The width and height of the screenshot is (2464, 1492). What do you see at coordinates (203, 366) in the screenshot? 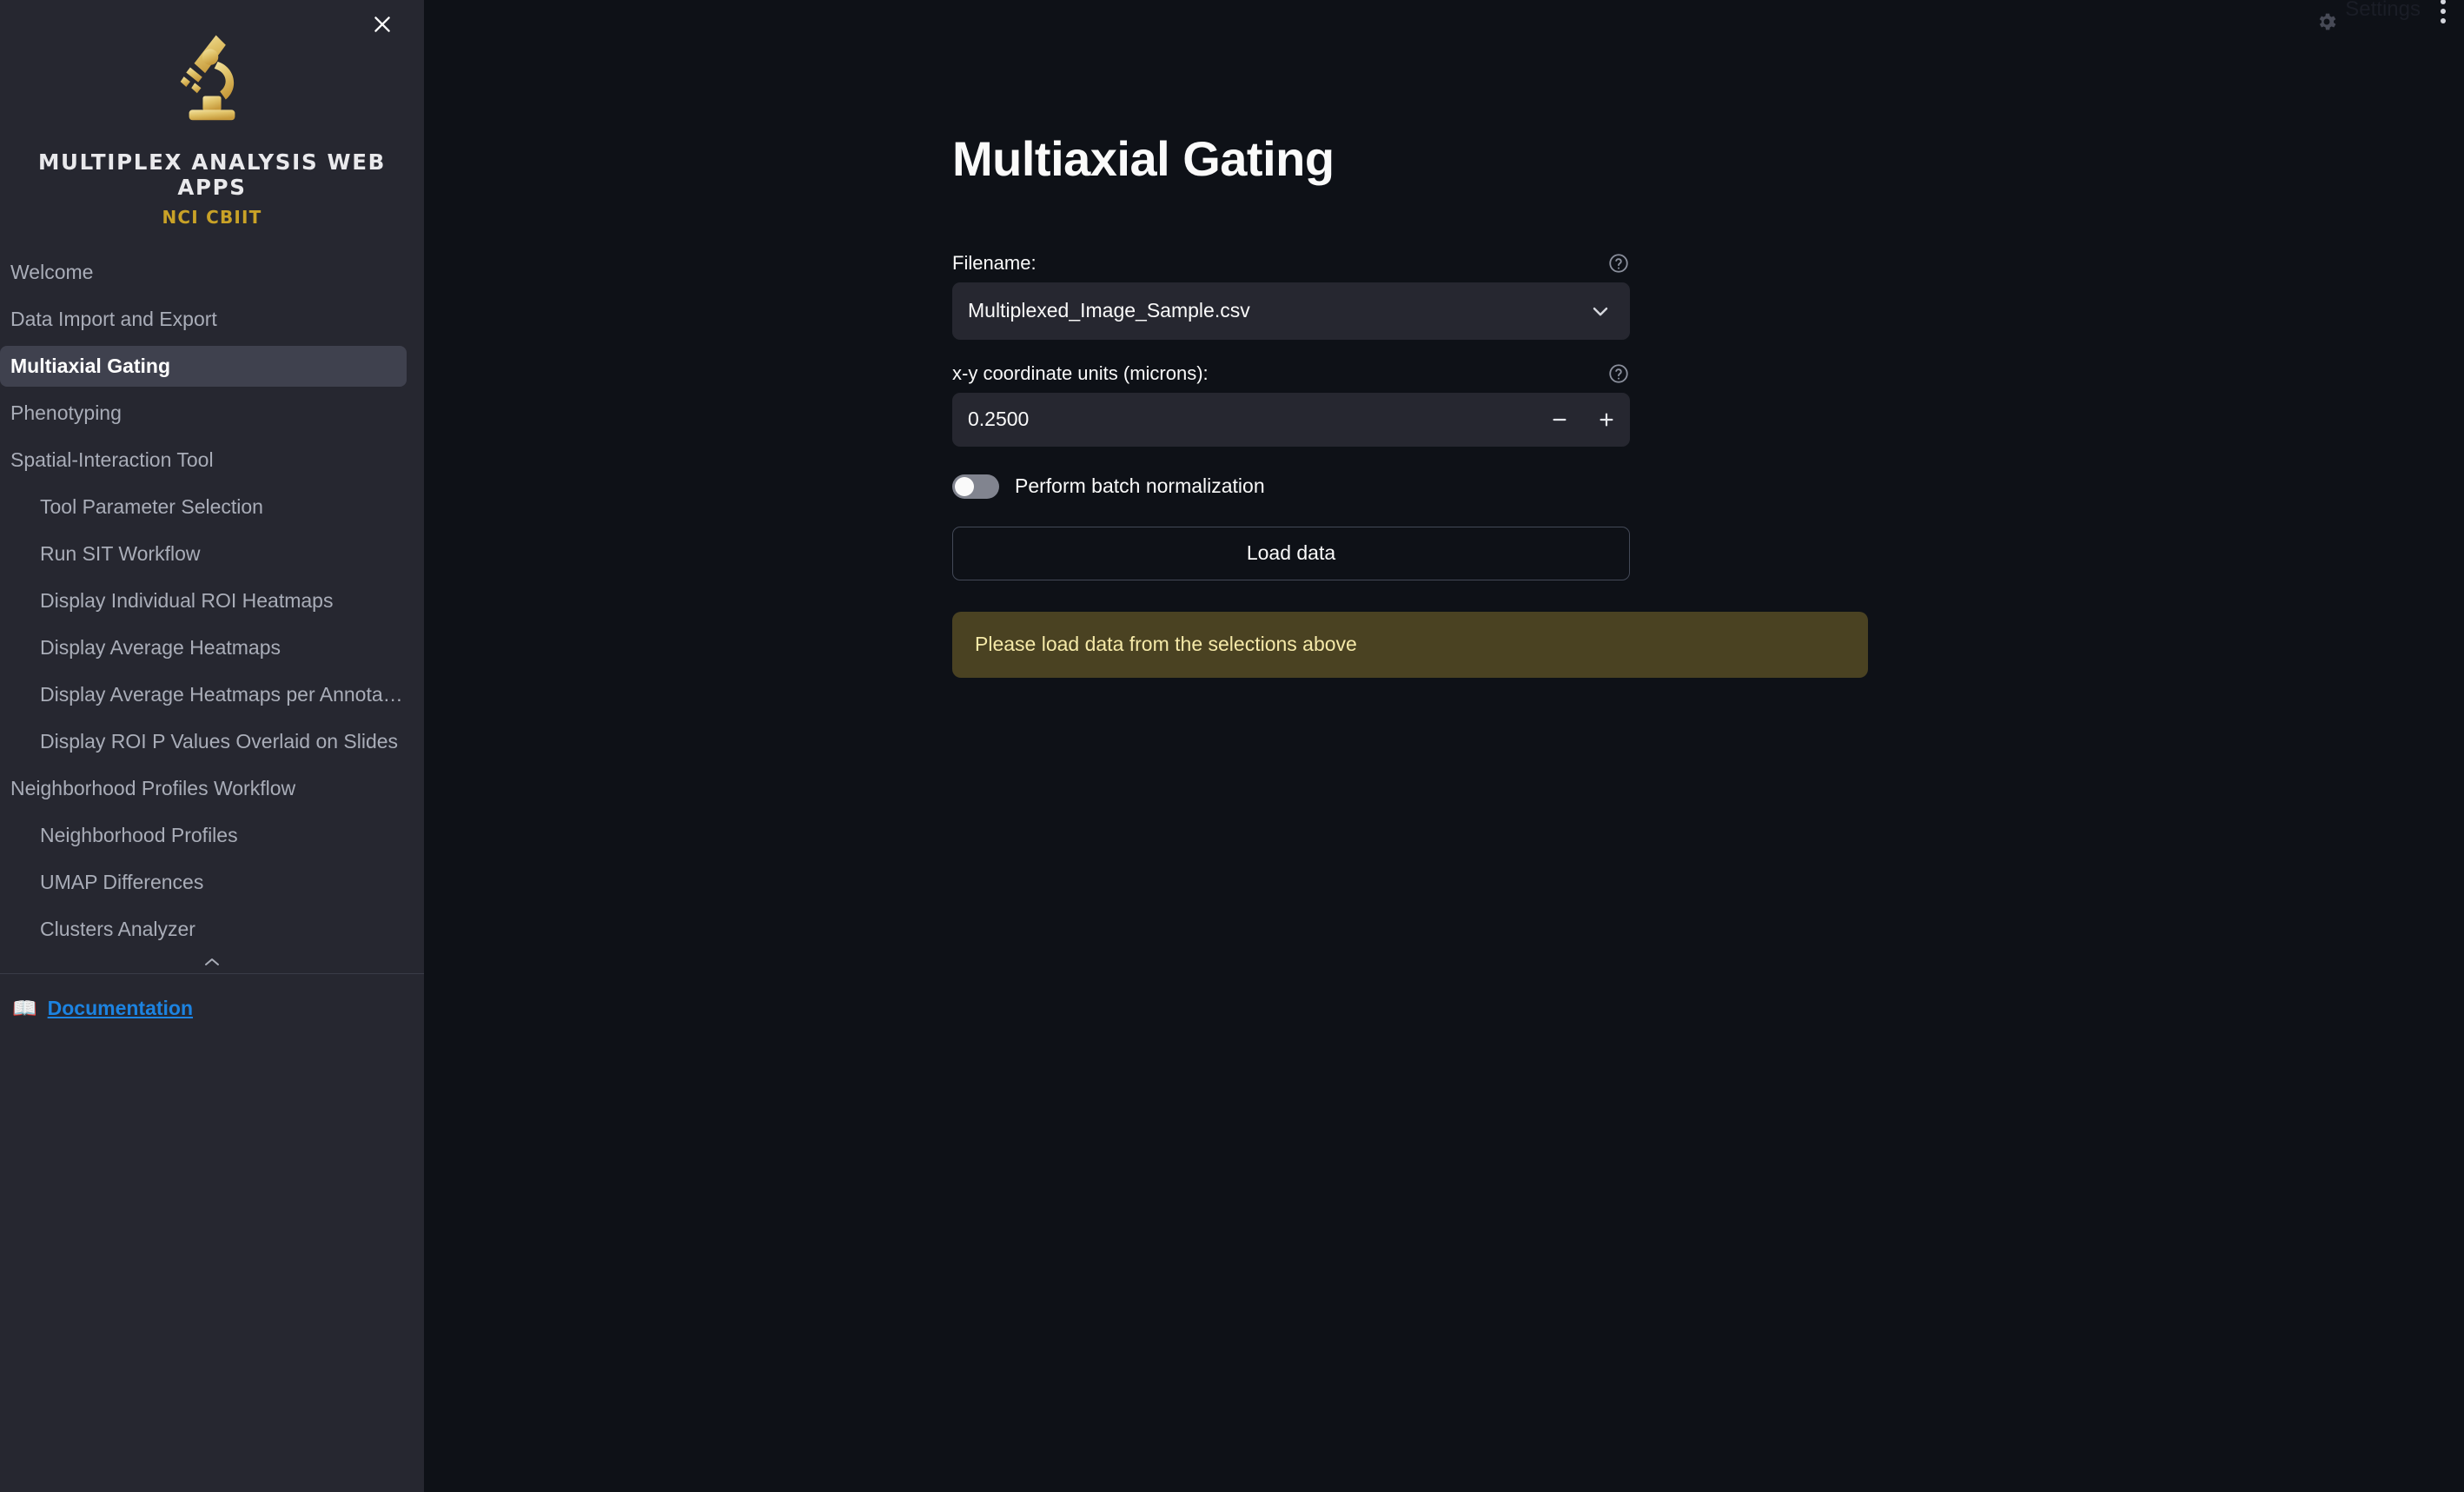
I see `sidebar-item-multiaxial-gating: Multiaxial Gating` at bounding box center [203, 366].